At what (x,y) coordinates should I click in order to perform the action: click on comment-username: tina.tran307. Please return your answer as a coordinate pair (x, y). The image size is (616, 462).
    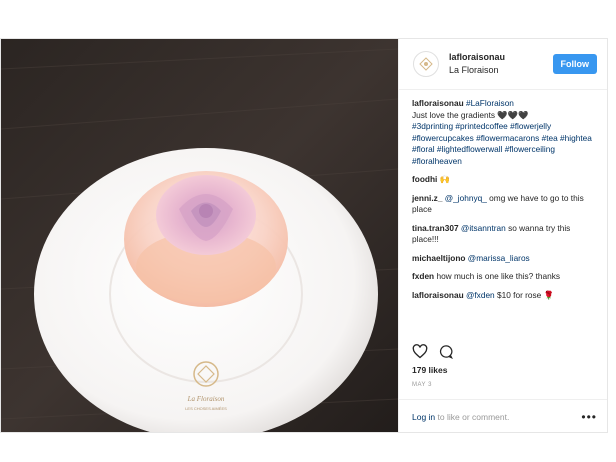
    Looking at the image, I should click on (435, 228).